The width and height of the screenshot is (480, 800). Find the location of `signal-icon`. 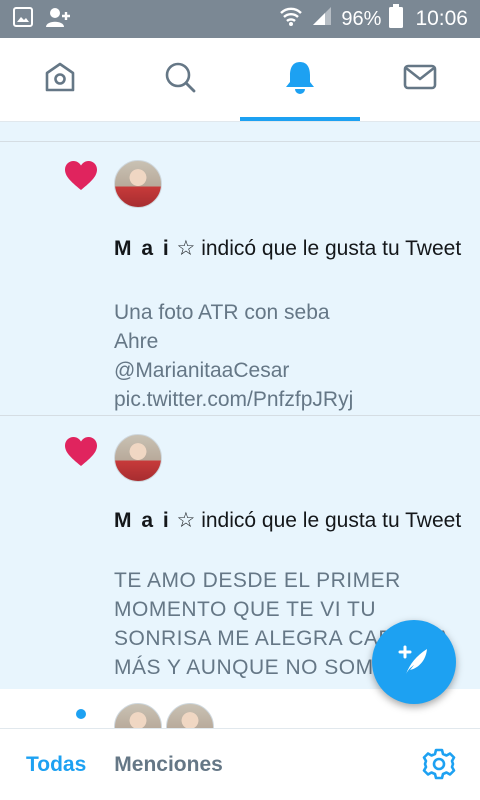

signal-icon is located at coordinates (322, 19).